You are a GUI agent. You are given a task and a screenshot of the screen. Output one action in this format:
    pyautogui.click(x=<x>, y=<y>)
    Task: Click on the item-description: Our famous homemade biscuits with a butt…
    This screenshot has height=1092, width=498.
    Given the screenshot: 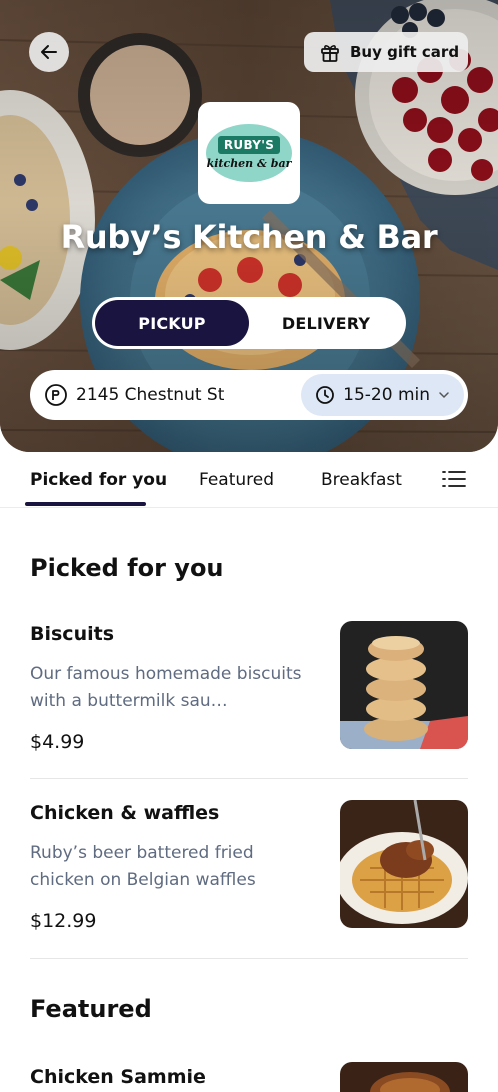 What is the action you would take?
    pyautogui.click(x=166, y=687)
    